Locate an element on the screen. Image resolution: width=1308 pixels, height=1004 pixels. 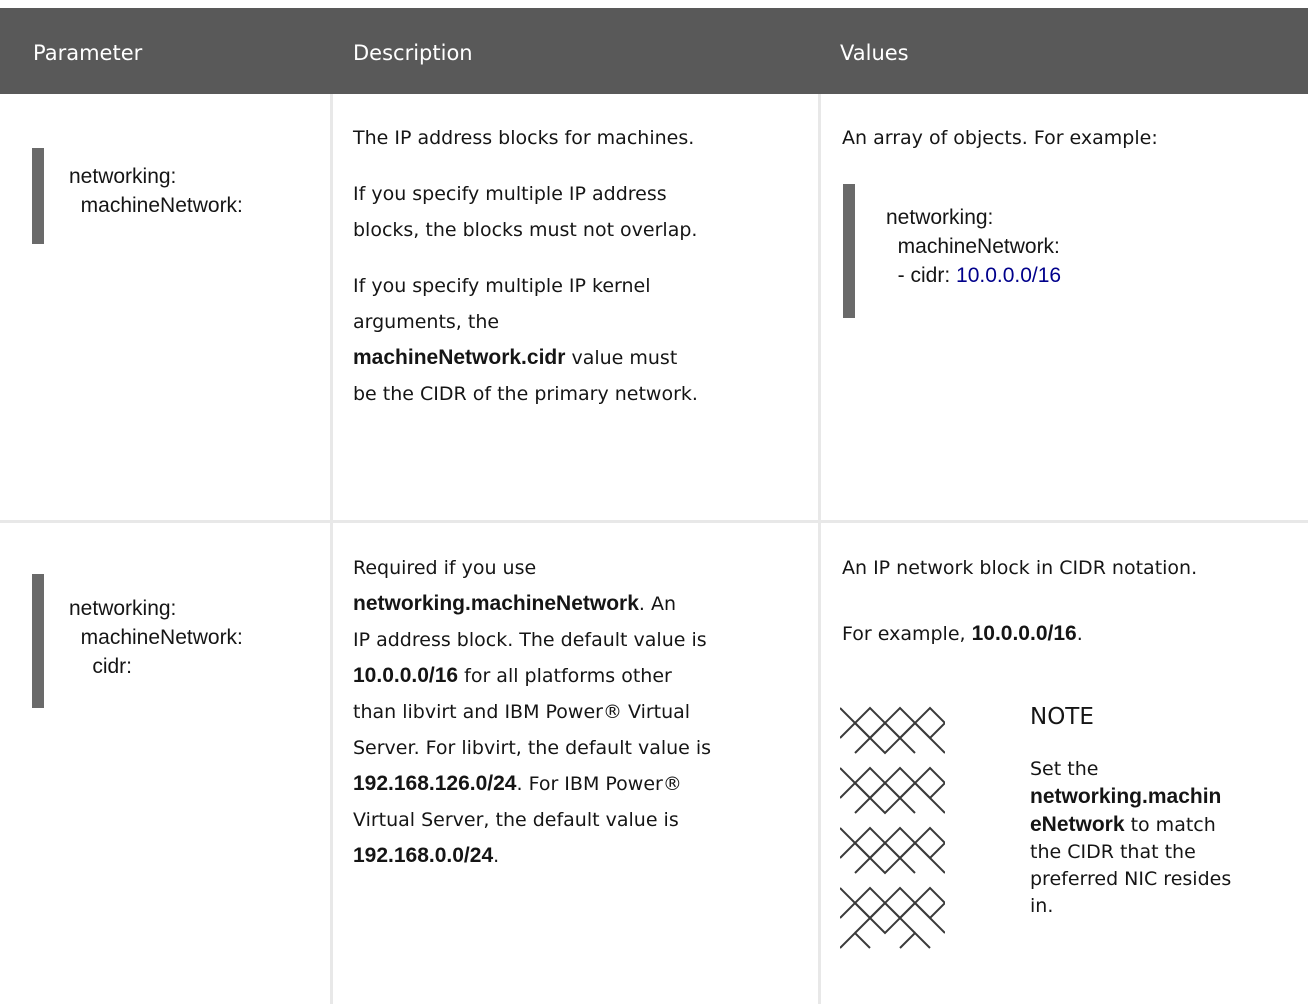
text-line: IP address block. The default value is is located at coordinates (530, 640).